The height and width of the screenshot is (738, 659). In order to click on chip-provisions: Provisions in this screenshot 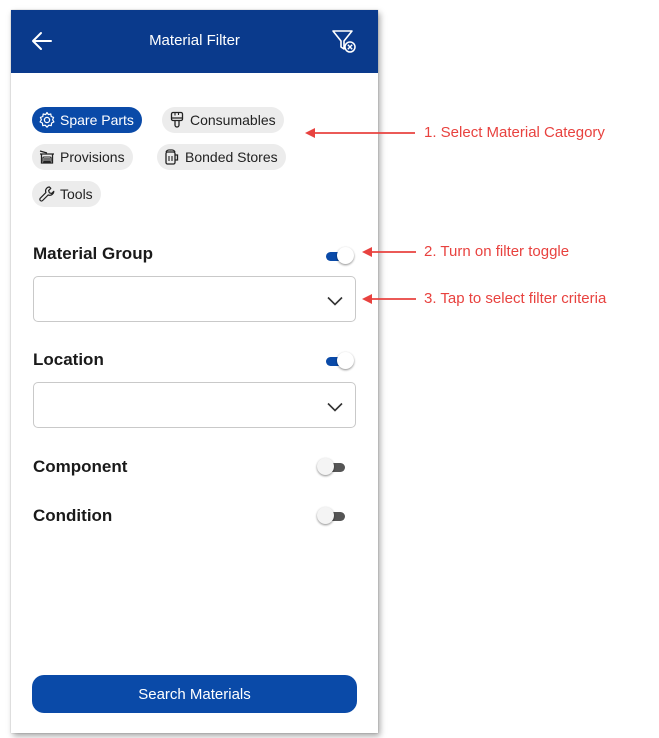, I will do `click(82, 157)`.